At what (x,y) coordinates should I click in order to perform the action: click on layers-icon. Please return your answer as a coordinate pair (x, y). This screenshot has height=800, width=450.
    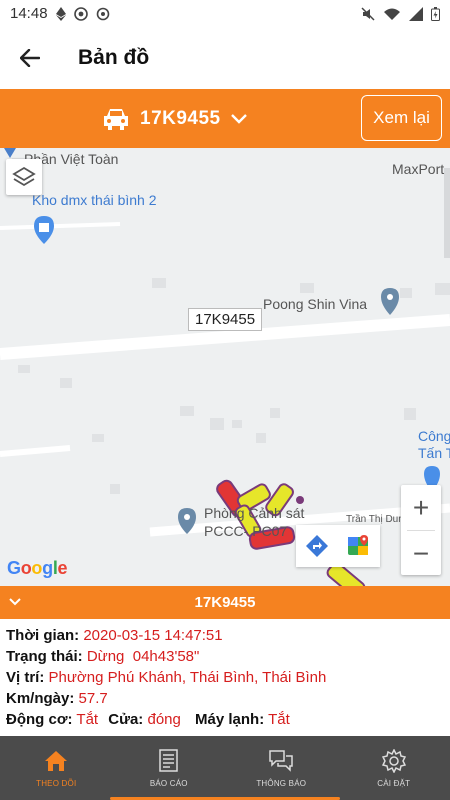
    Looking at the image, I should click on (24, 176).